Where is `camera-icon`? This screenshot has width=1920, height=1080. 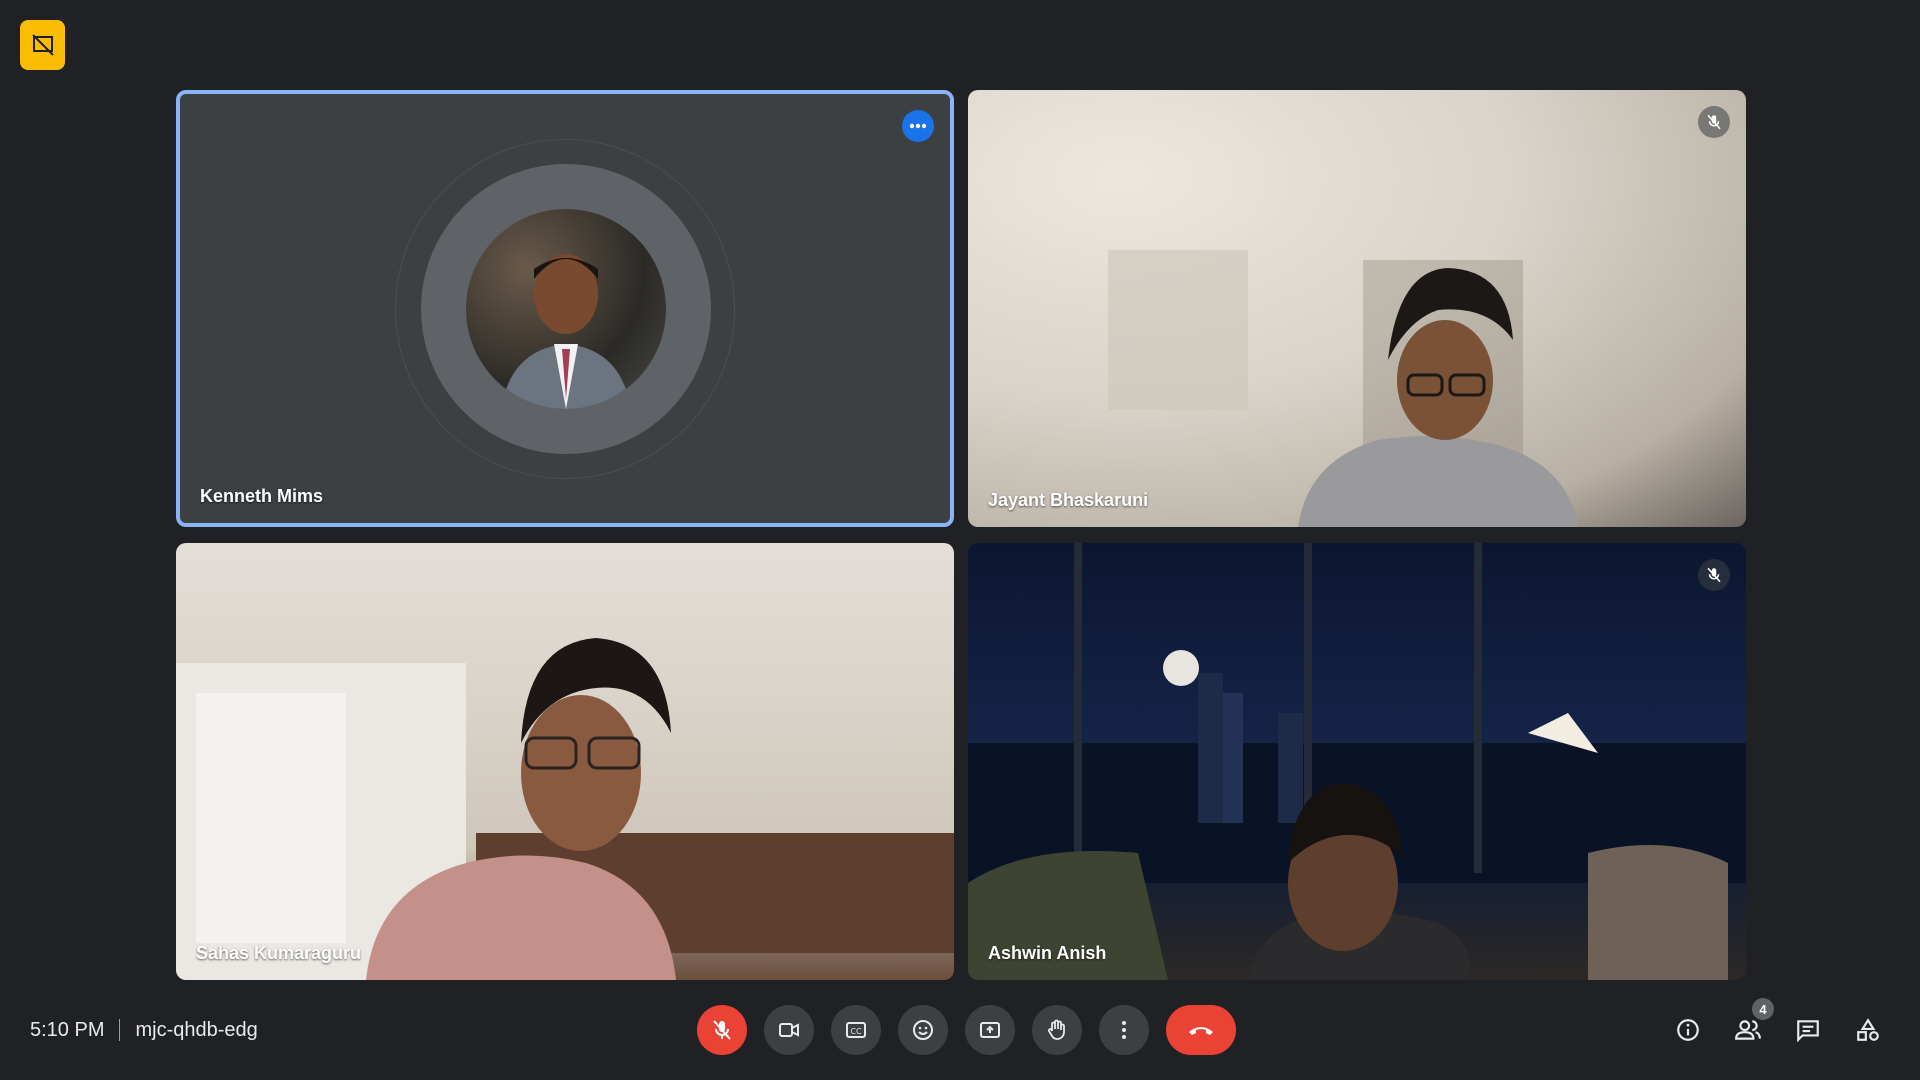 camera-icon is located at coordinates (789, 1030).